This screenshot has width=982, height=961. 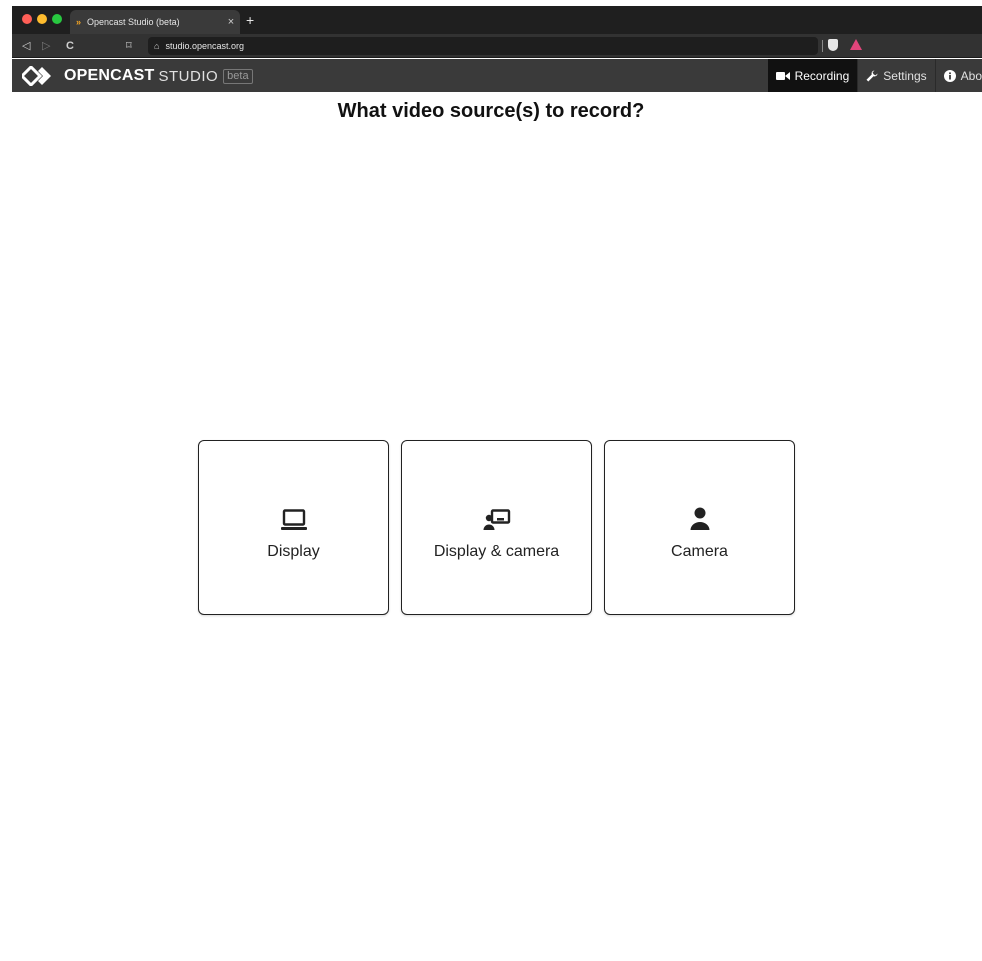 What do you see at coordinates (46, 46) in the screenshot?
I see `forward-icon: ▷` at bounding box center [46, 46].